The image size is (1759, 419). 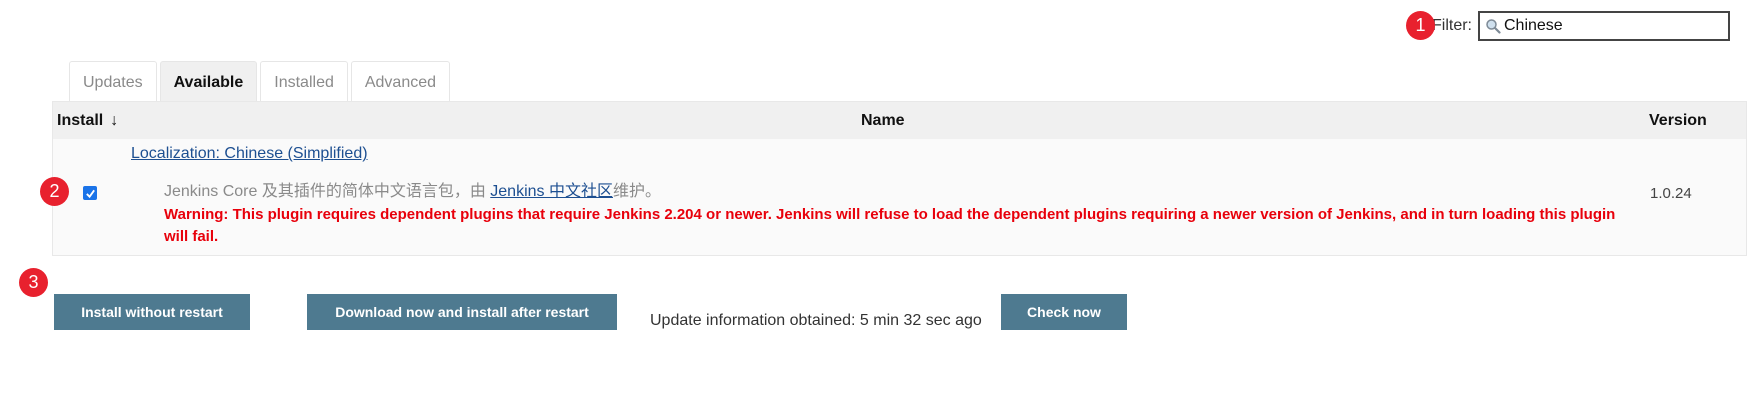 What do you see at coordinates (249, 154) in the screenshot?
I see `plugin-name-link: Localization: Chinese (Simplified)` at bounding box center [249, 154].